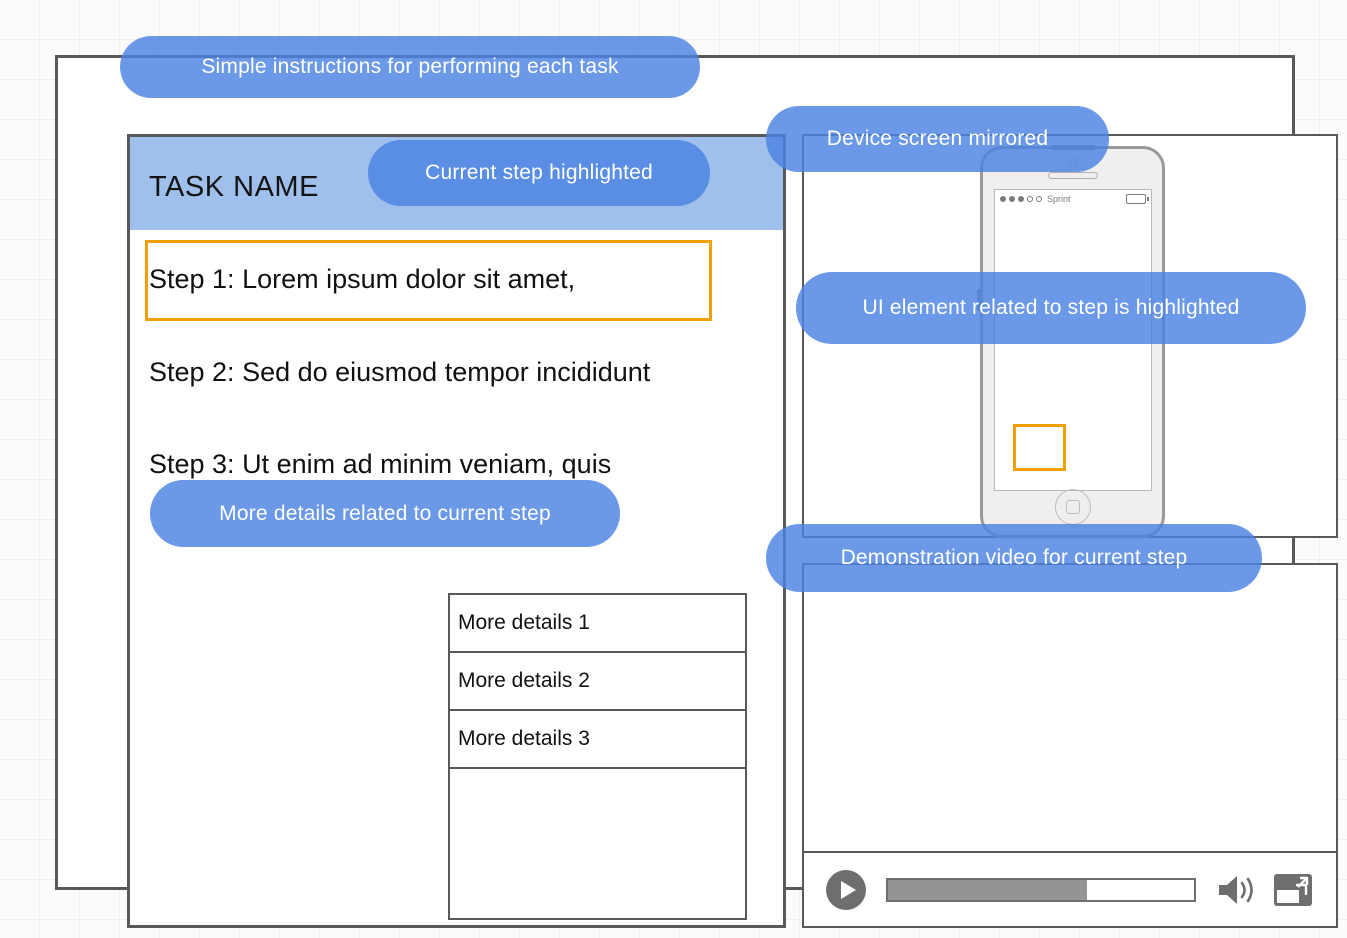 Image resolution: width=1347 pixels, height=938 pixels. I want to click on carrier-label: Sprint, so click(1059, 198).